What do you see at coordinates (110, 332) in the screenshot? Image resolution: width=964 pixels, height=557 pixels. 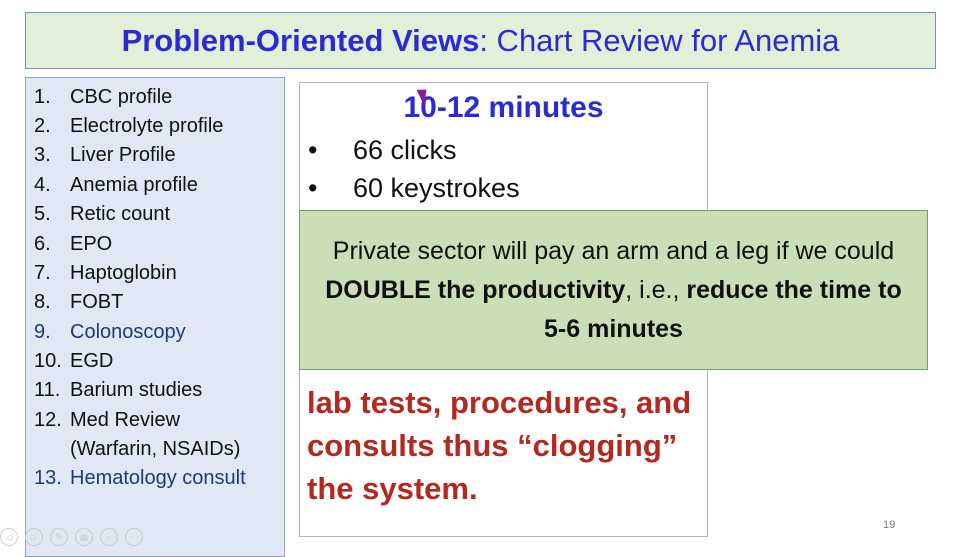 I see `list-item: 9. Colonoscopy` at bounding box center [110, 332].